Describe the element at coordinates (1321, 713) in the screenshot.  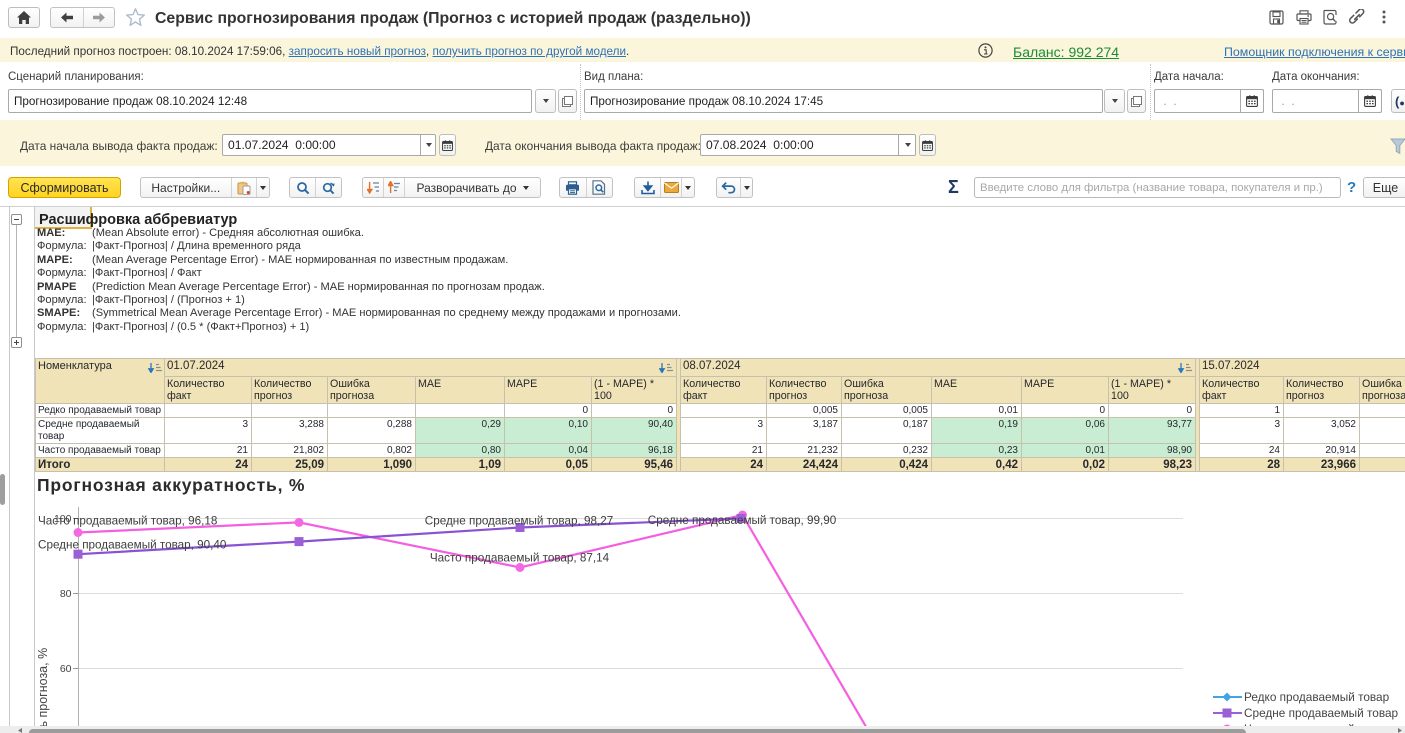
I see `svg-text: Средне продаваемый товар` at that location.